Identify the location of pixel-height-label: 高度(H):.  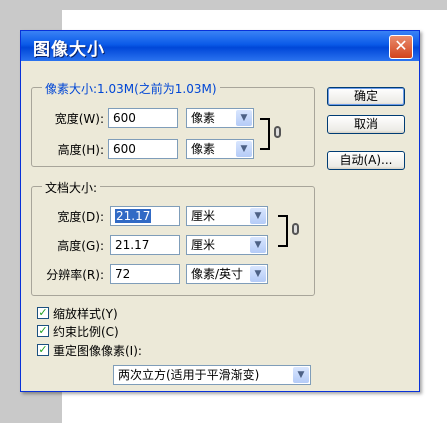
(80, 150).